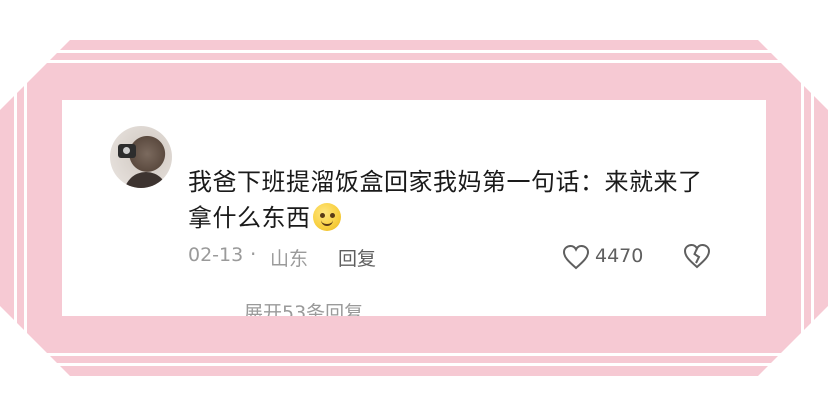 The image size is (828, 414). Describe the element at coordinates (289, 259) in the screenshot. I see `comment-location: 山东` at that location.